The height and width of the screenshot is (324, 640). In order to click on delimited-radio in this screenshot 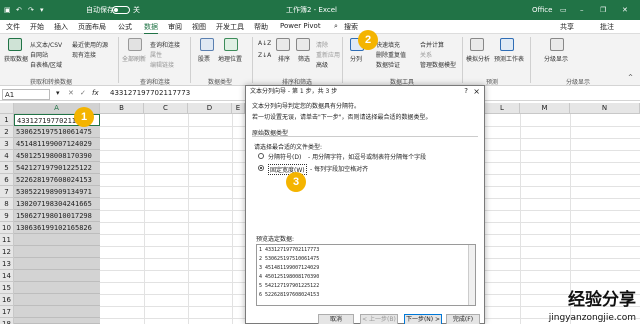, I will do `click(261, 156)`.